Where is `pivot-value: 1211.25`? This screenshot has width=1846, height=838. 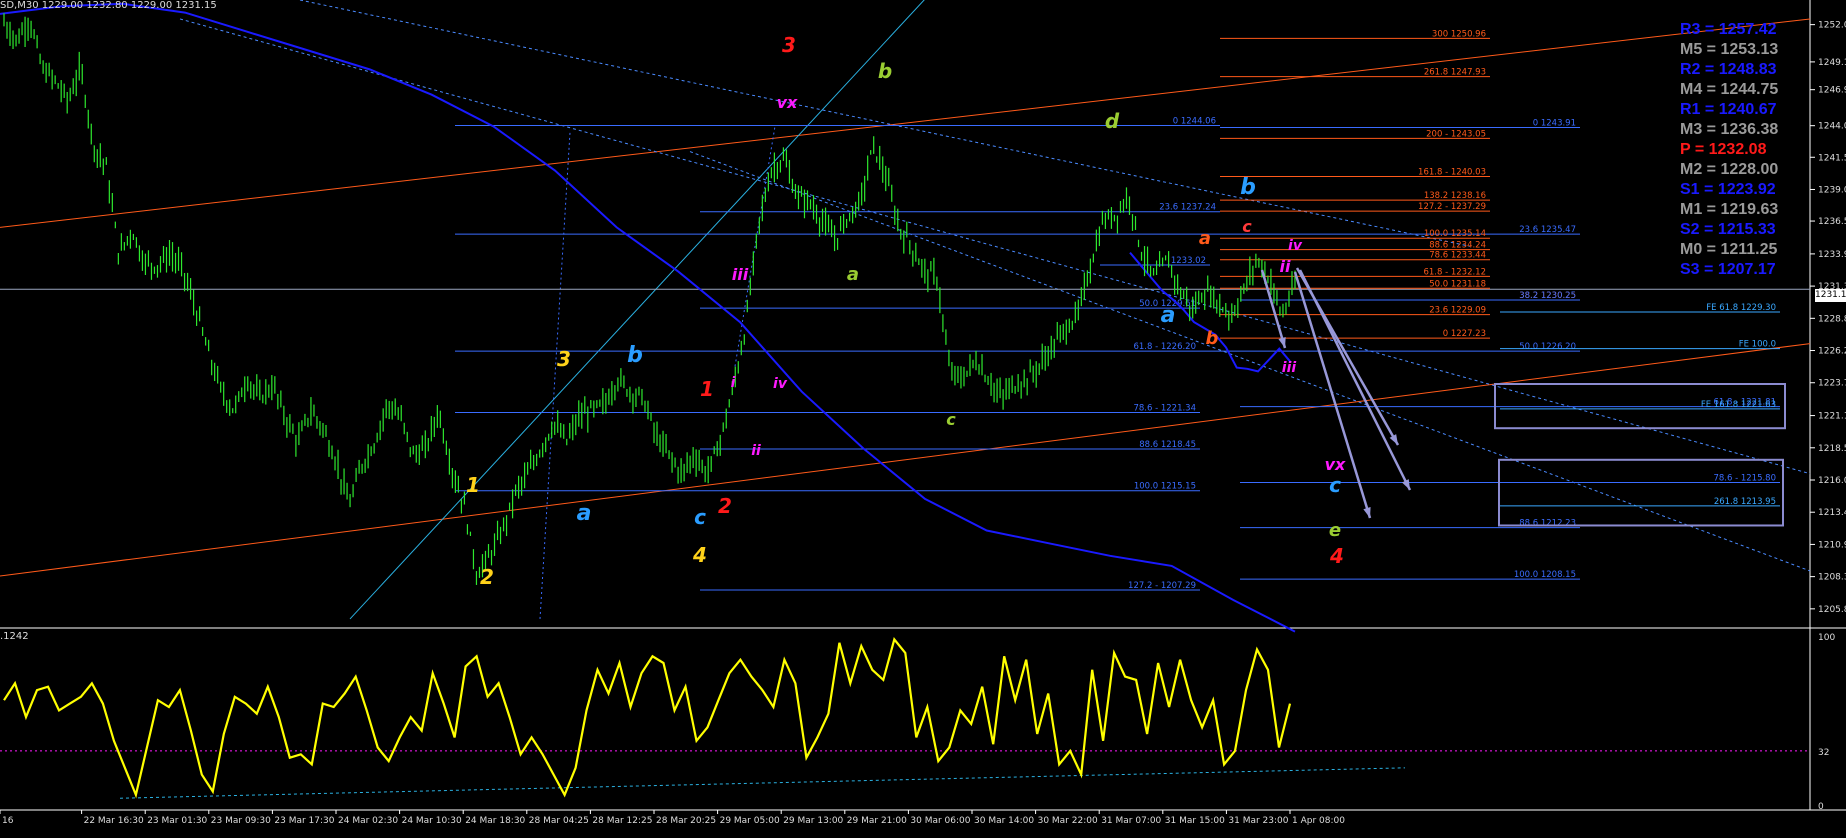 pivot-value: 1211.25 is located at coordinates (1749, 249).